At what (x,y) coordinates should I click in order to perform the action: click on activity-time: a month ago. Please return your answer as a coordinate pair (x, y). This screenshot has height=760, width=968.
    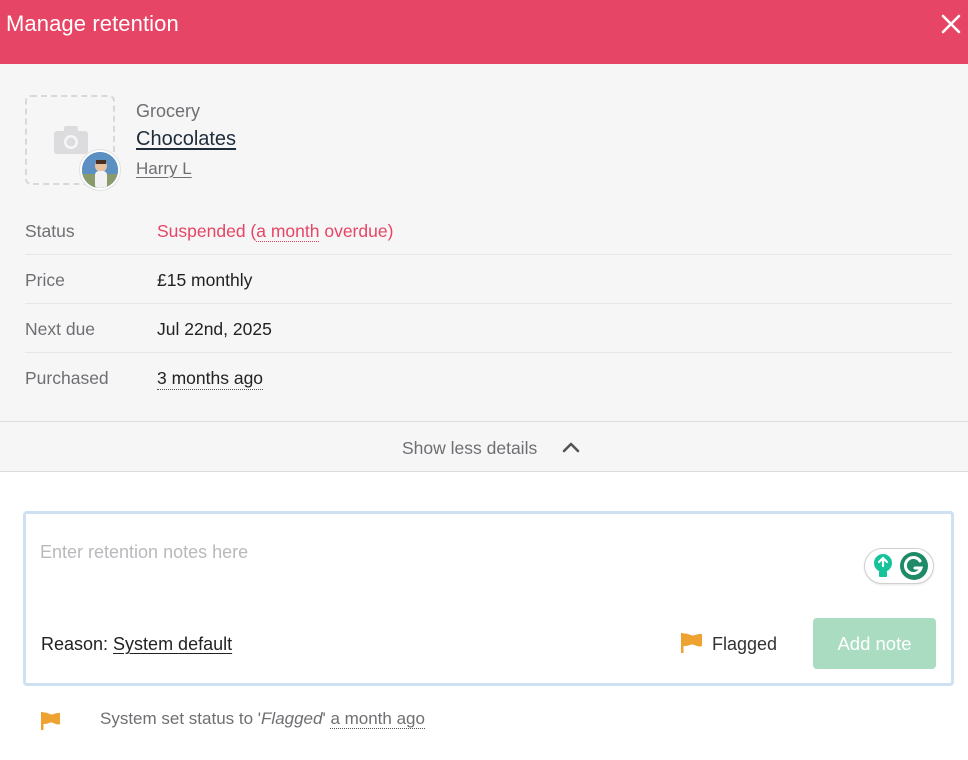
    Looking at the image, I should click on (377, 719).